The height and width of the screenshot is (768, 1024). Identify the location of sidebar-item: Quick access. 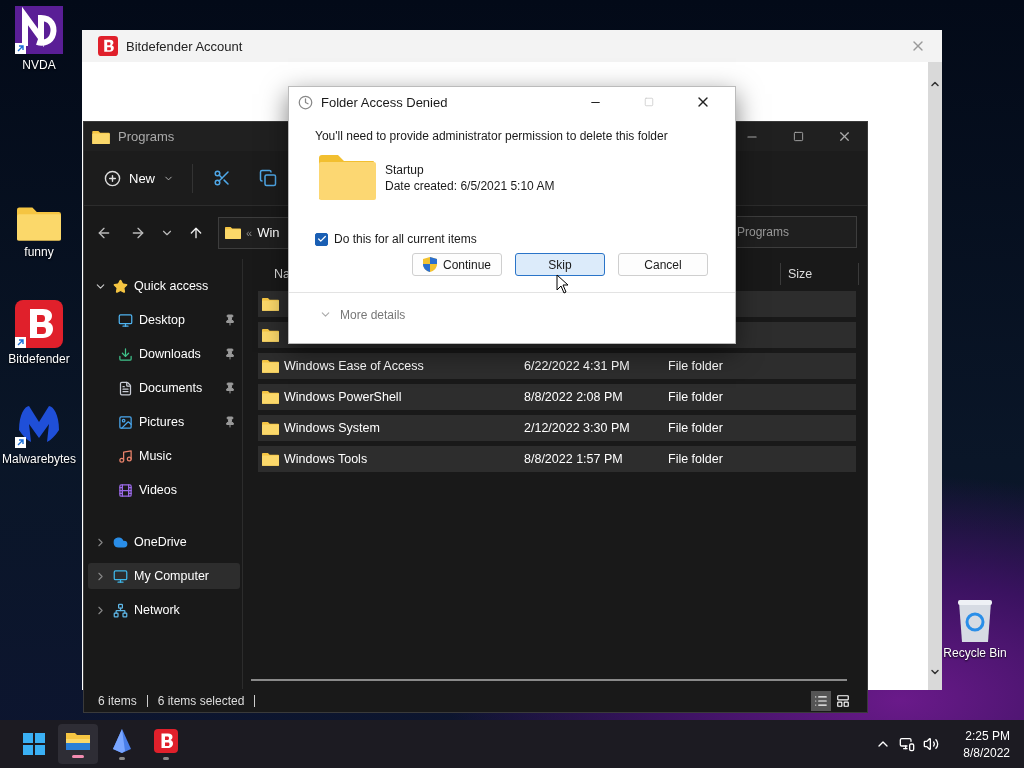
(164, 286).